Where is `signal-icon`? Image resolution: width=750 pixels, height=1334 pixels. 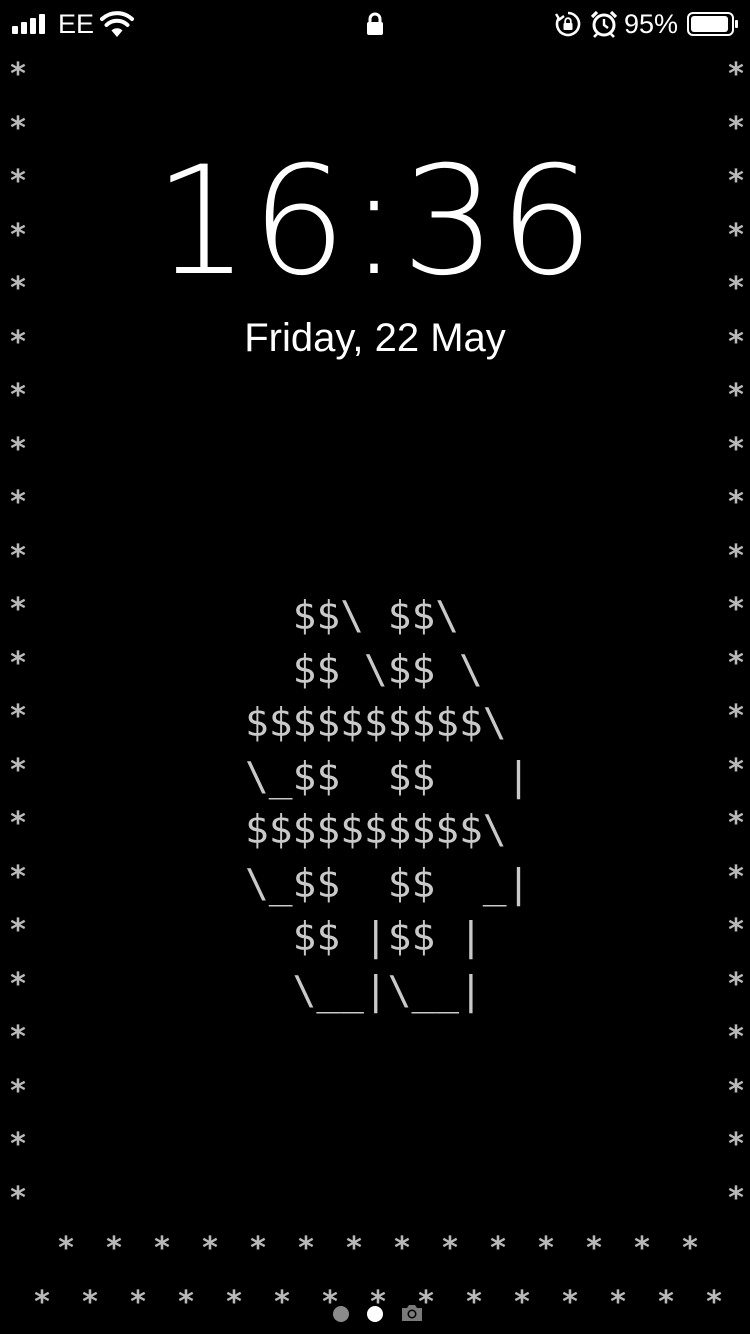 signal-icon is located at coordinates (31, 24).